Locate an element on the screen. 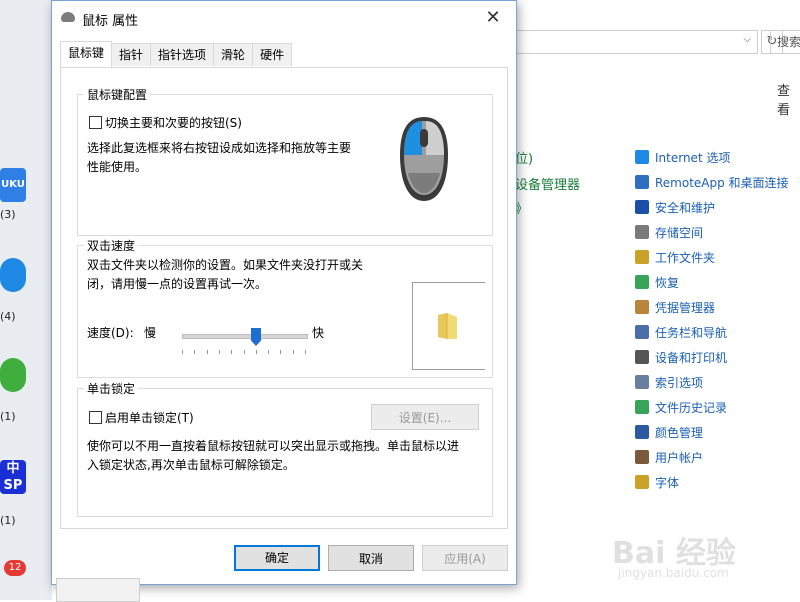  tab-pointer-options: 指针选项 is located at coordinates (182, 54).